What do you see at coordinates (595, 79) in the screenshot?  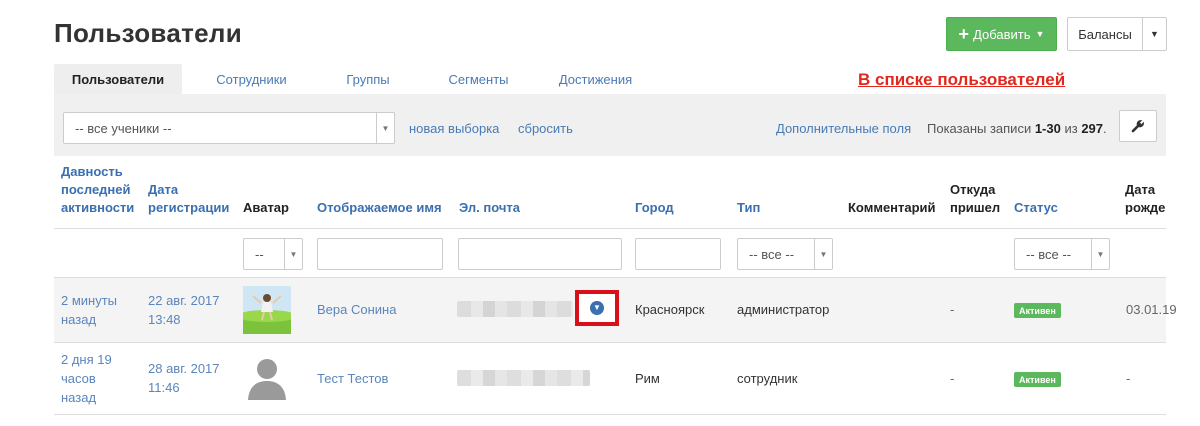 I see `tab-achievements: Достижения` at bounding box center [595, 79].